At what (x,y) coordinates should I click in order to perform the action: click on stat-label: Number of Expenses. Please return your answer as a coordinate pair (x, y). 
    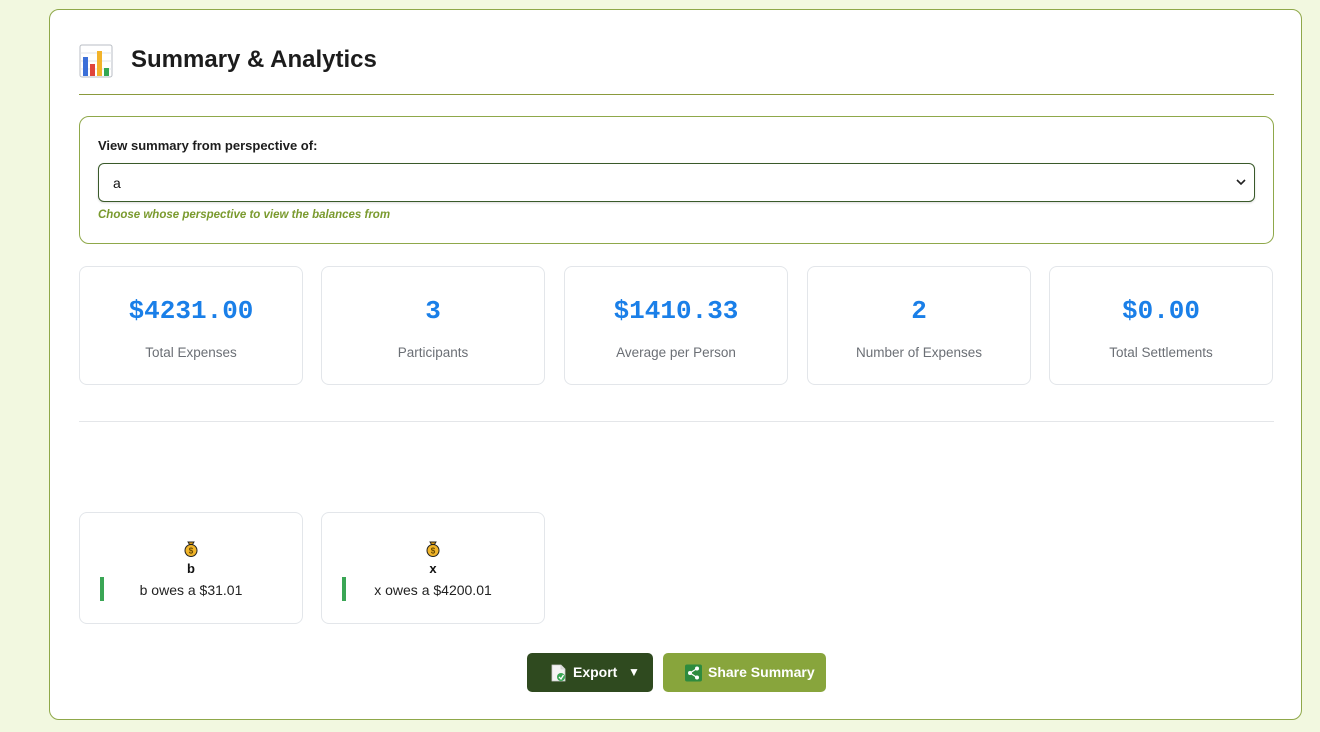
    Looking at the image, I should click on (919, 352).